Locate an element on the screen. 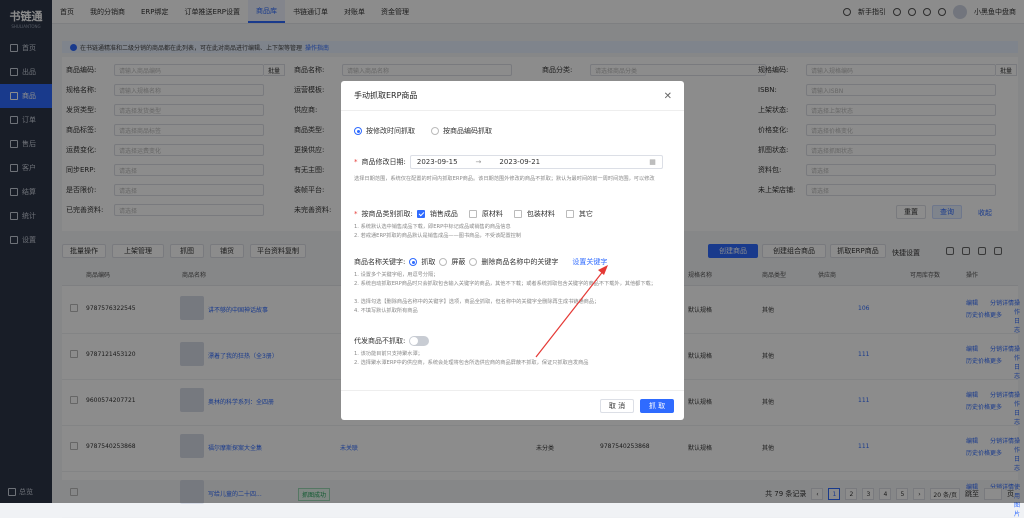 Image resolution: width=1024 pixels, height=518 pixels. calendar-icon: ▦ is located at coordinates (652, 162).